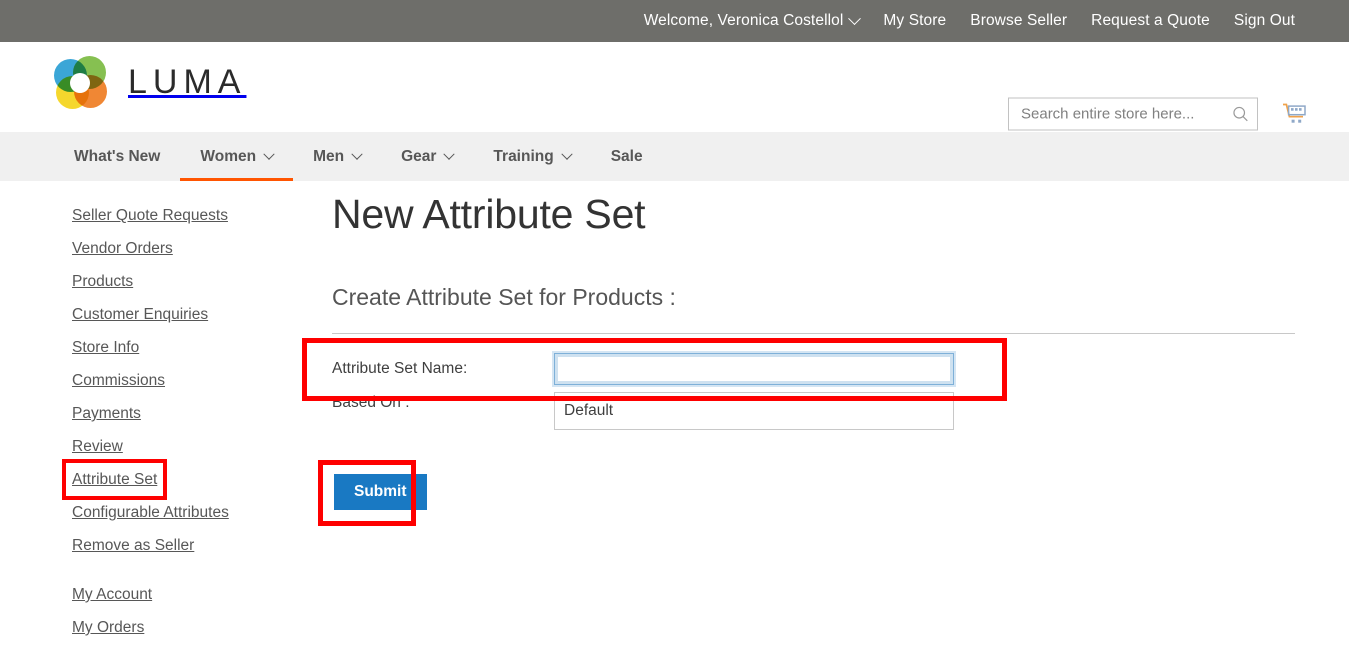  What do you see at coordinates (754, 369) in the screenshot?
I see `attribute-set-name-input` at bounding box center [754, 369].